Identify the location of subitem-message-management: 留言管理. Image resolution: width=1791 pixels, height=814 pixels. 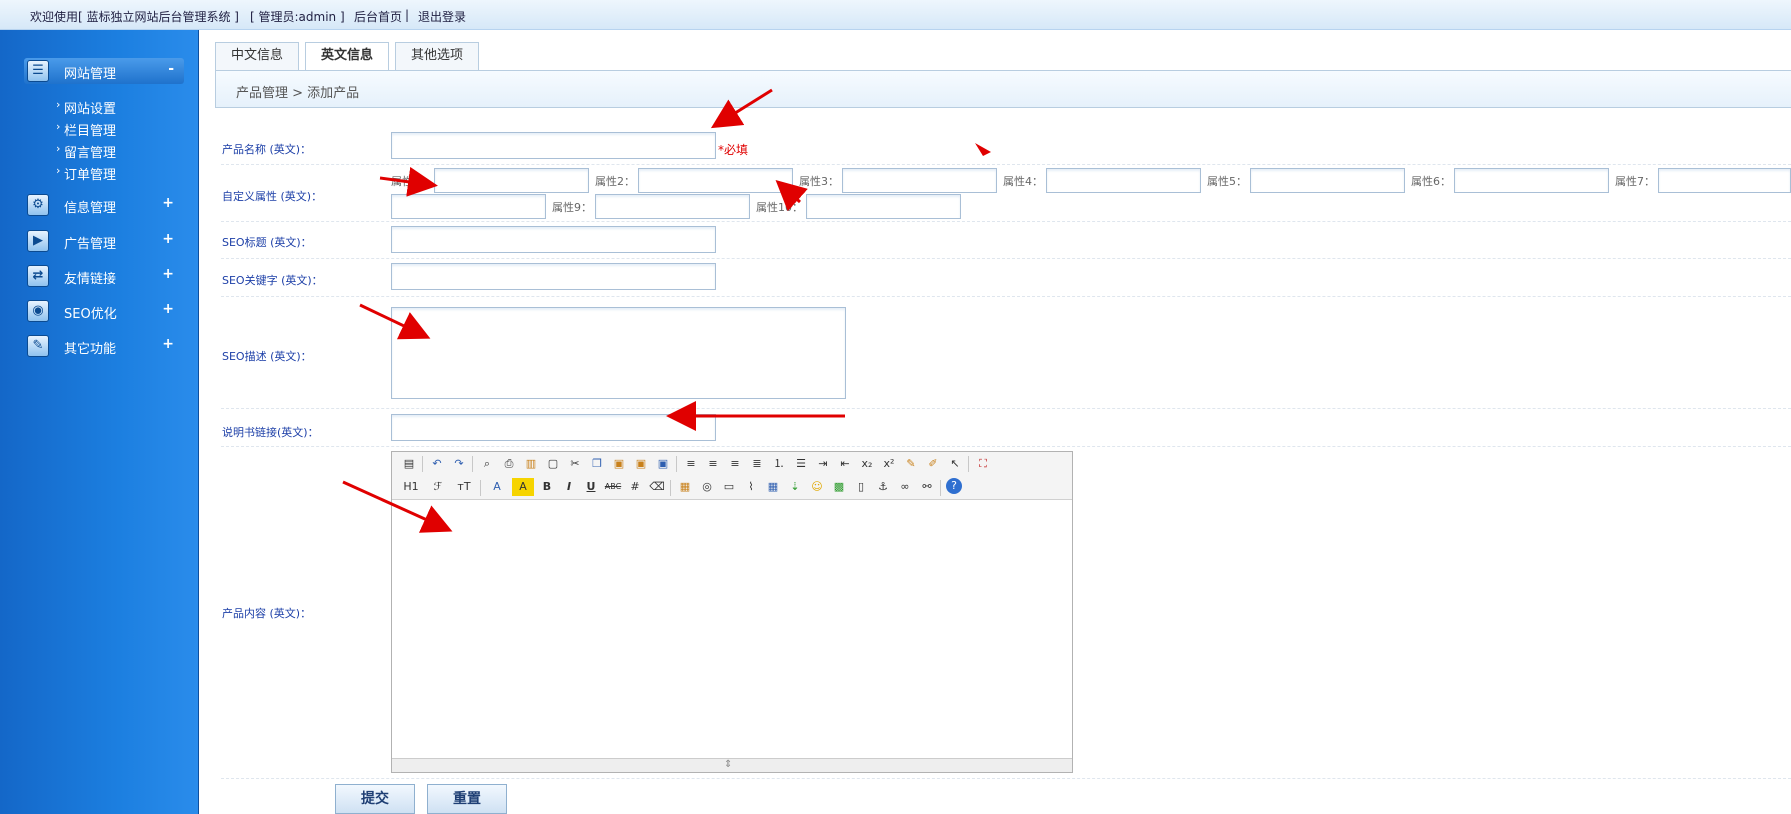
(86, 151).